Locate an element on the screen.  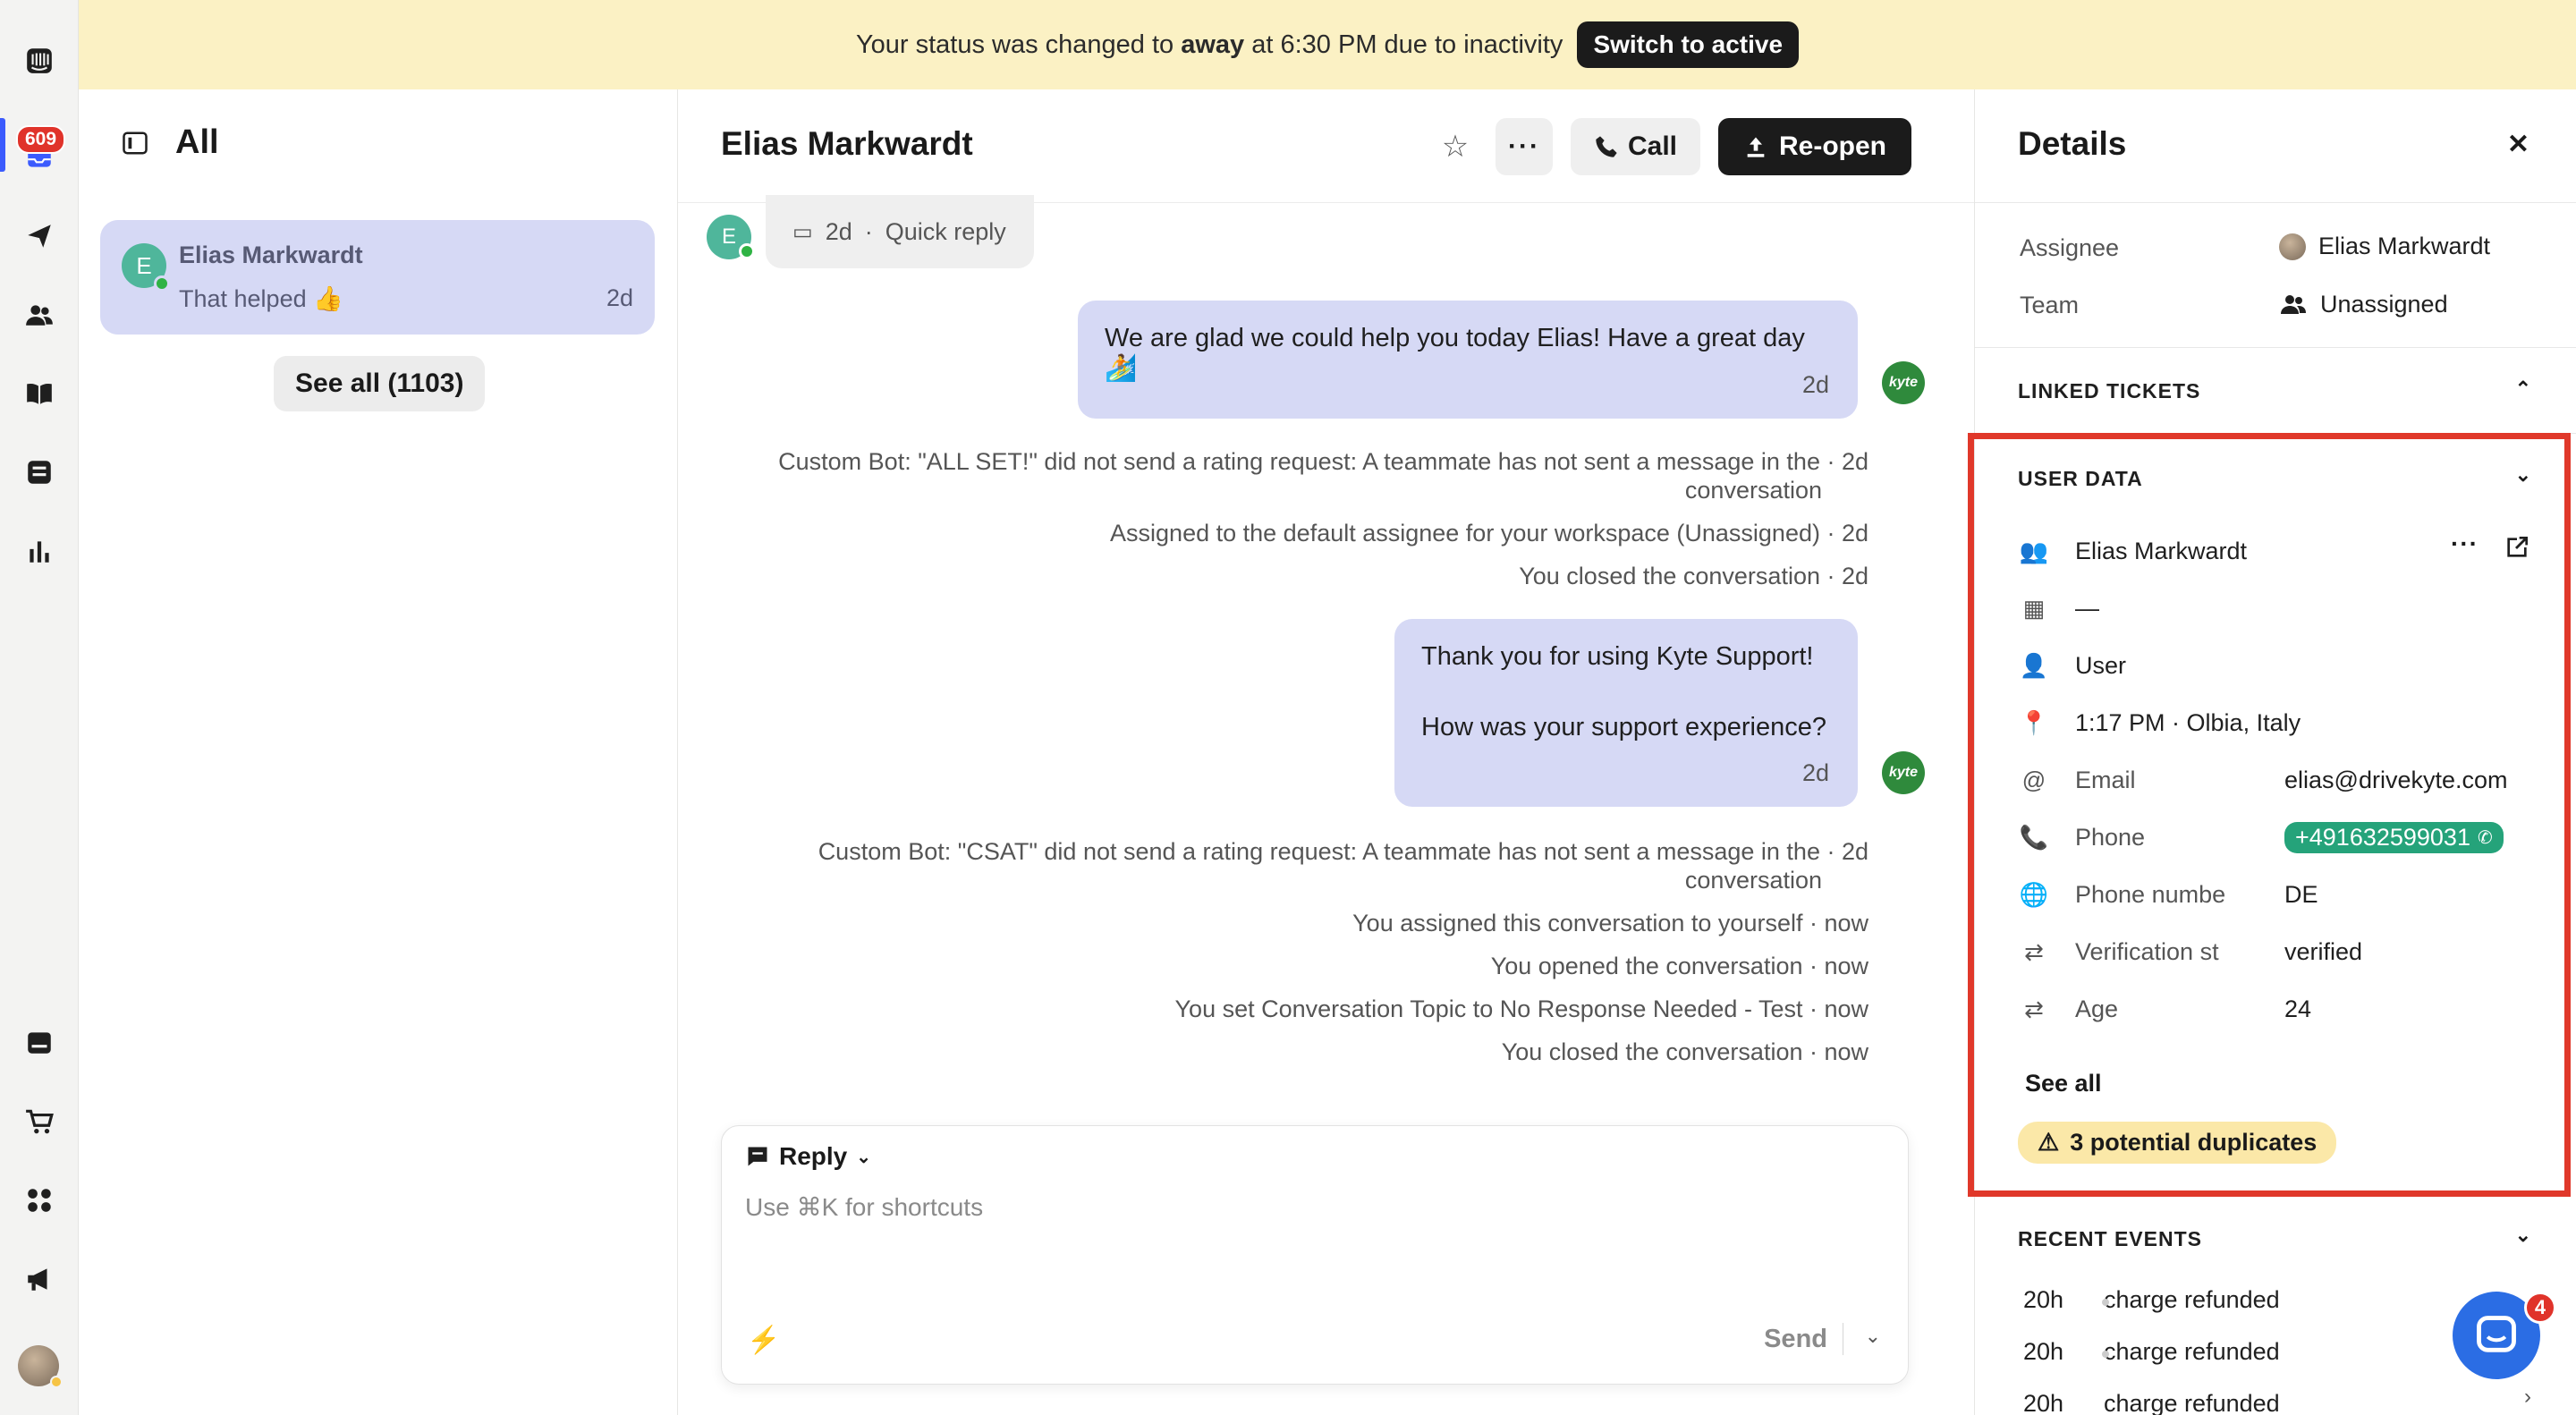
recent-events-heading: RECENT EVENTS is located at coordinates (2110, 1239).